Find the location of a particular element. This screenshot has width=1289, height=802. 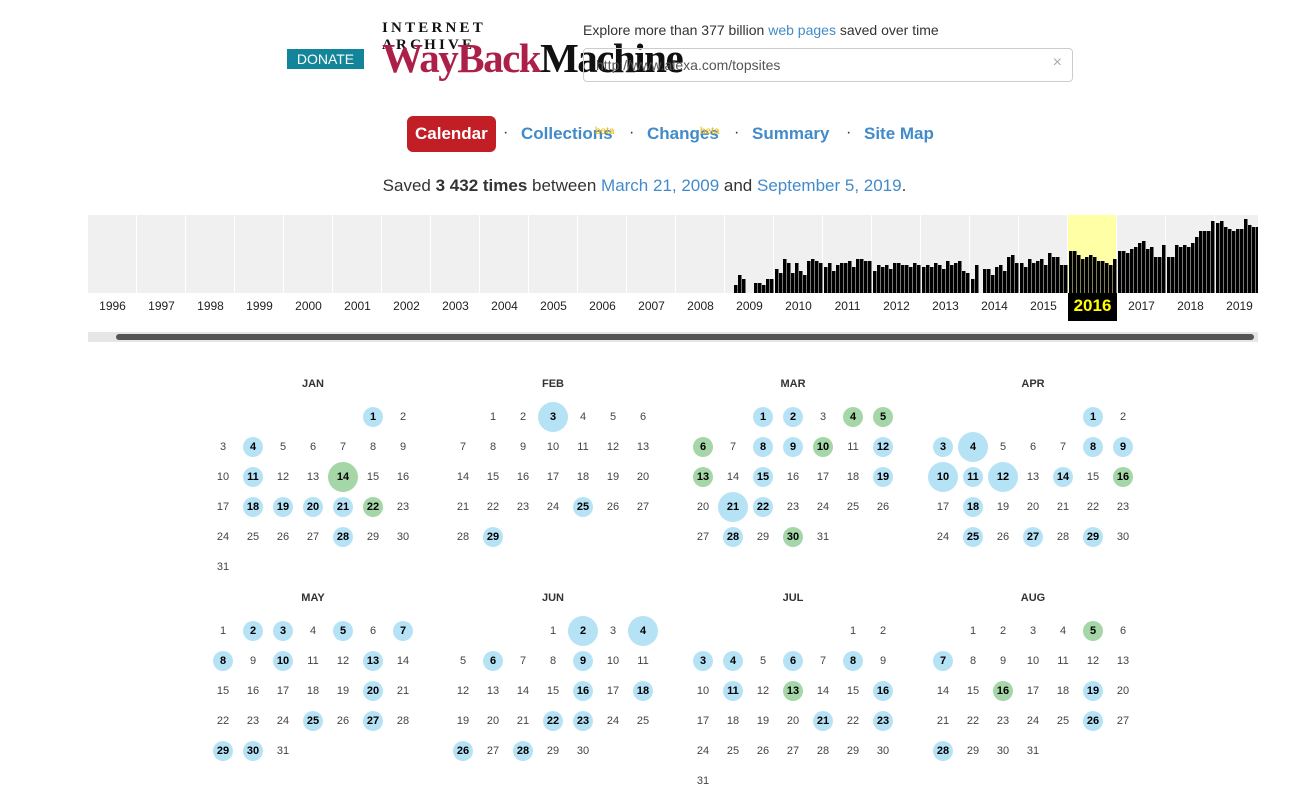

tab-collections: Collections beta is located at coordinates (567, 134).